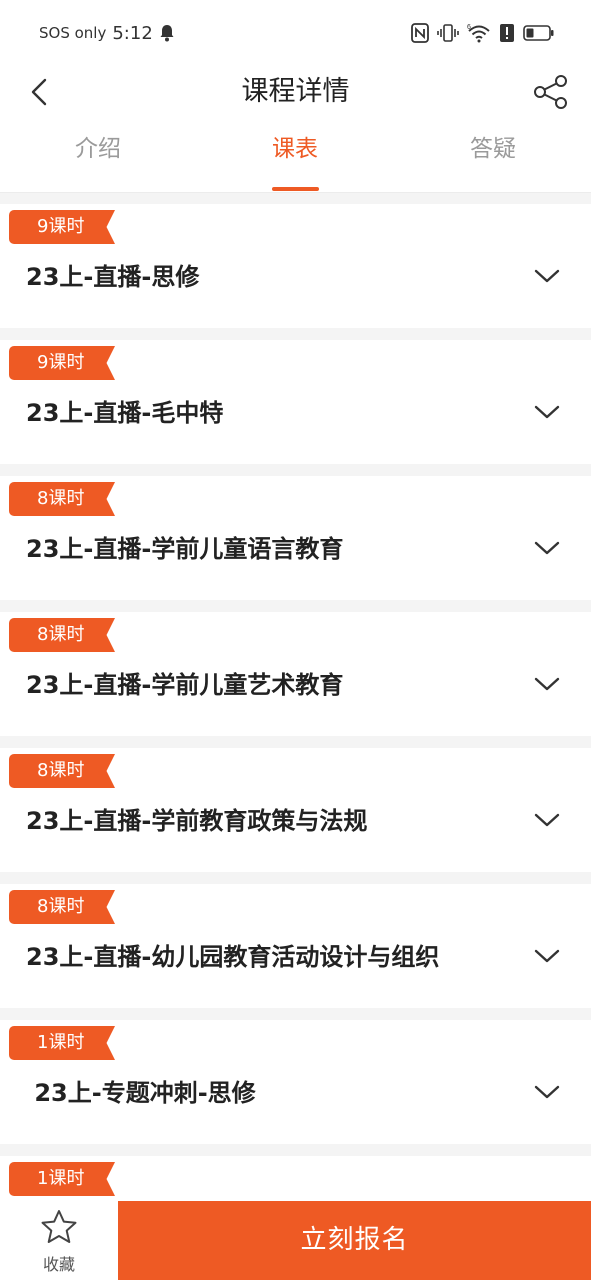  I want to click on bottom-action-bar: 收藏 立刻报名, so click(295, 1240).